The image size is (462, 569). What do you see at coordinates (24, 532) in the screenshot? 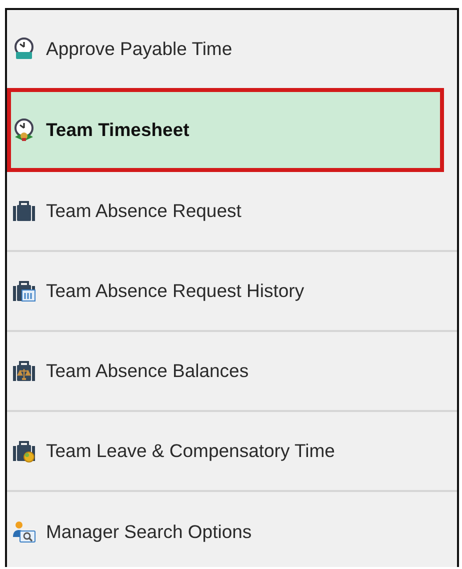
I see `person-search-icon` at bounding box center [24, 532].